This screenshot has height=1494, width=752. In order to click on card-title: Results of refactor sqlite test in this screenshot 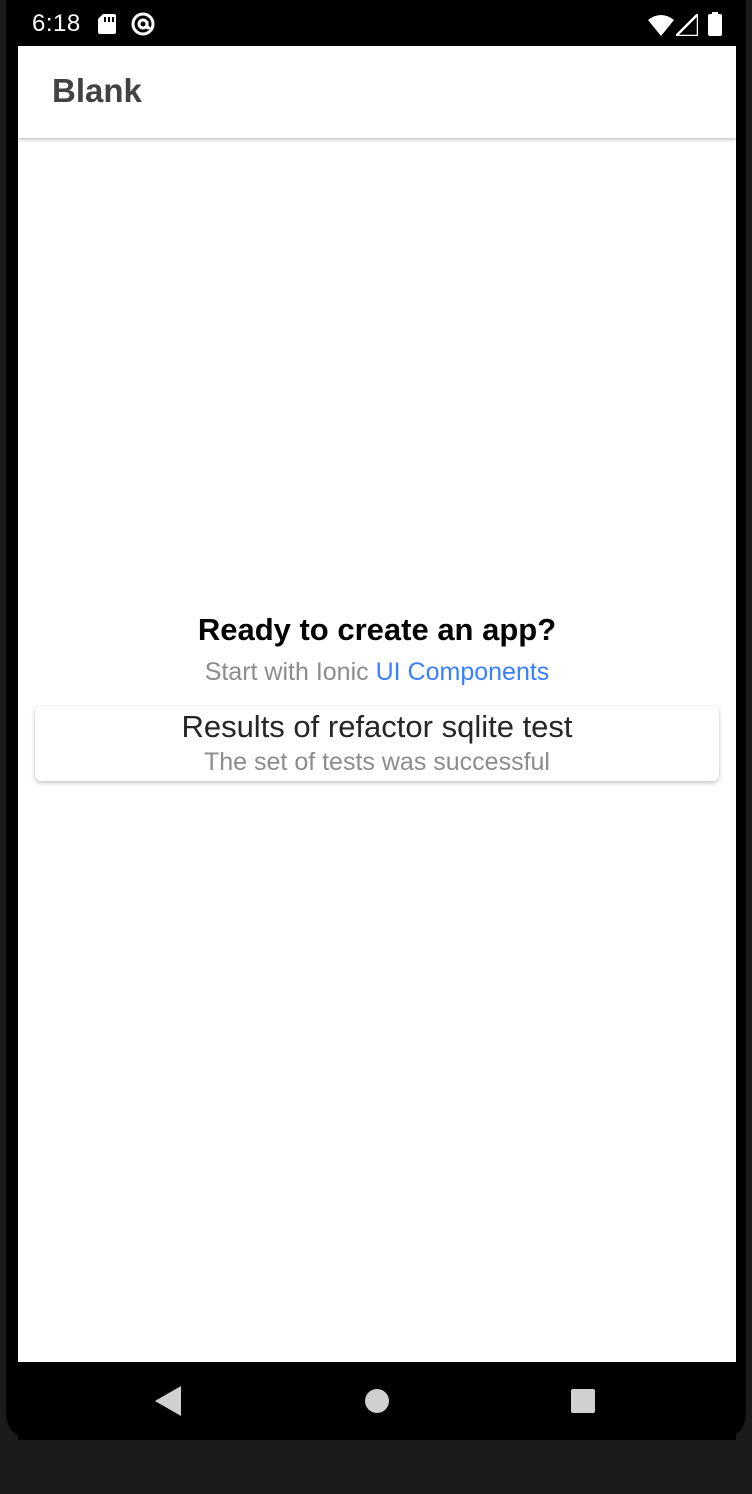, I will do `click(377, 726)`.